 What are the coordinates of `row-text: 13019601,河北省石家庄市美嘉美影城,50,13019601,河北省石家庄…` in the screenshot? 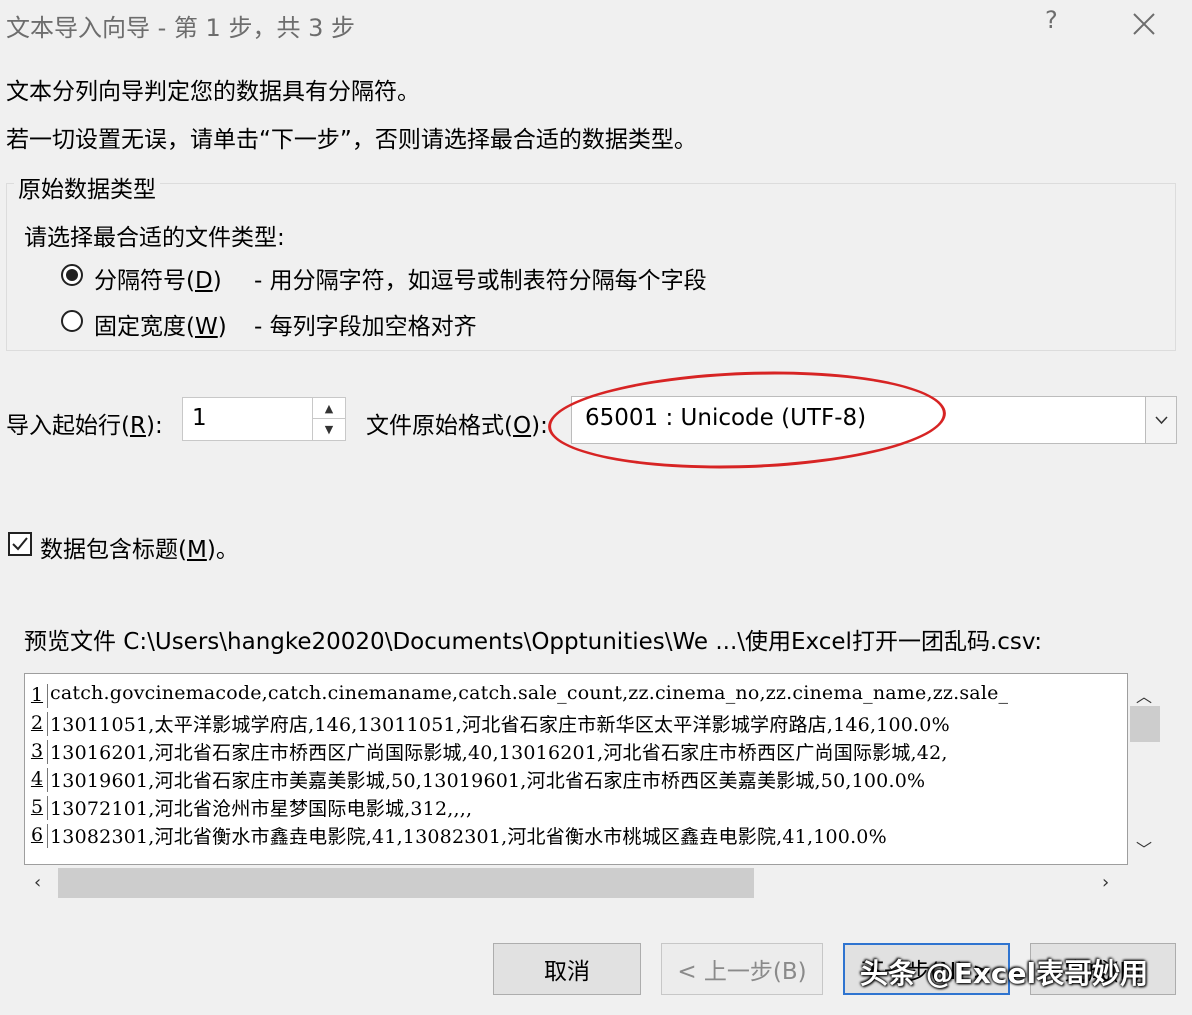 It's located at (488, 781).